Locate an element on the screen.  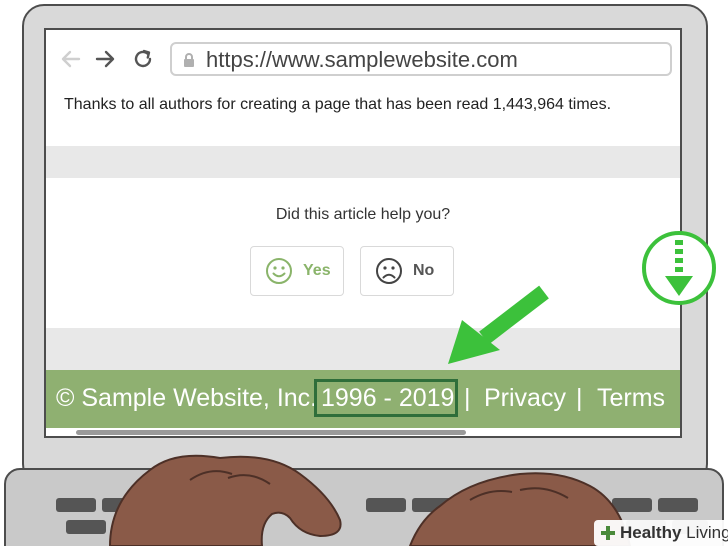
address-bar: https://www.samplewebsite.com is located at coordinates (421, 59).